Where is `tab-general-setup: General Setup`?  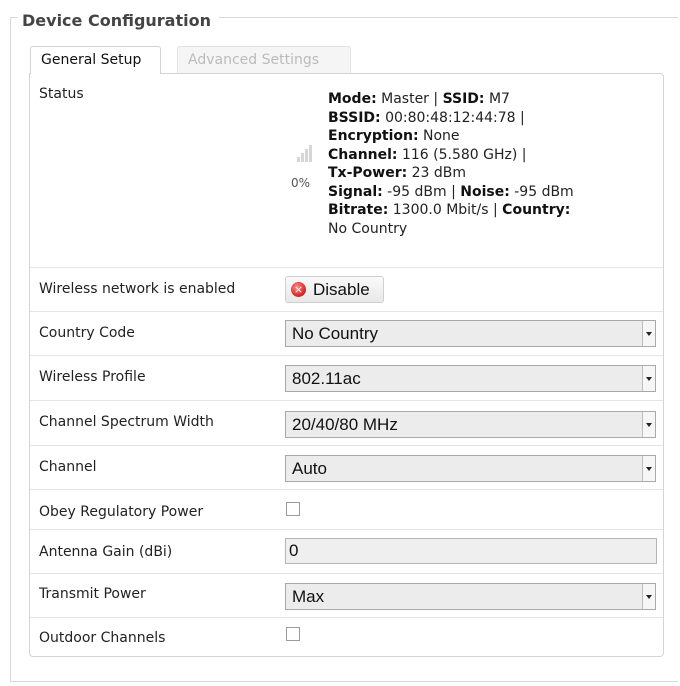
tab-general-setup: General Setup is located at coordinates (95, 60).